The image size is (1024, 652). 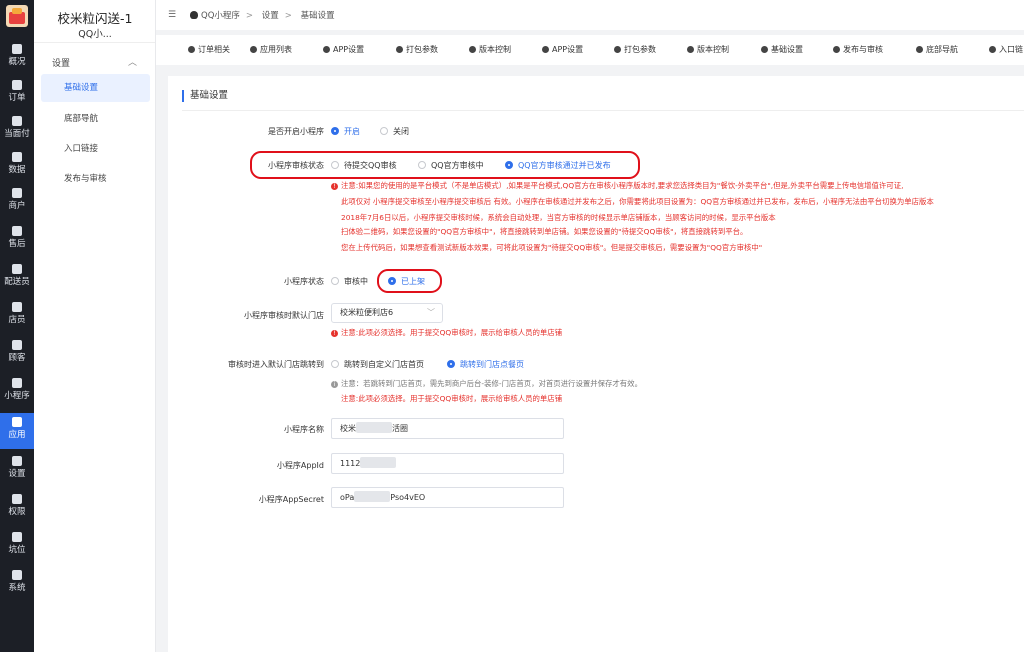 I want to click on app-id-input: 1112, so click(x=447, y=463).